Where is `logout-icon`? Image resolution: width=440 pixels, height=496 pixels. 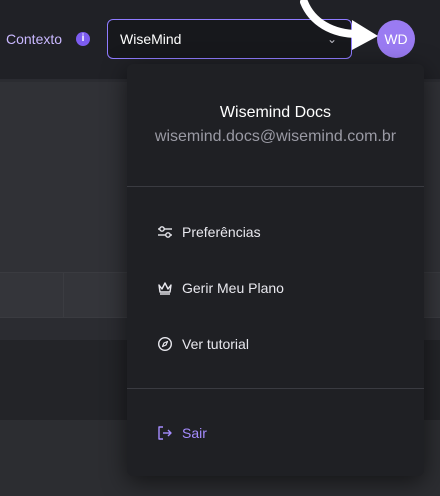 logout-icon is located at coordinates (165, 433).